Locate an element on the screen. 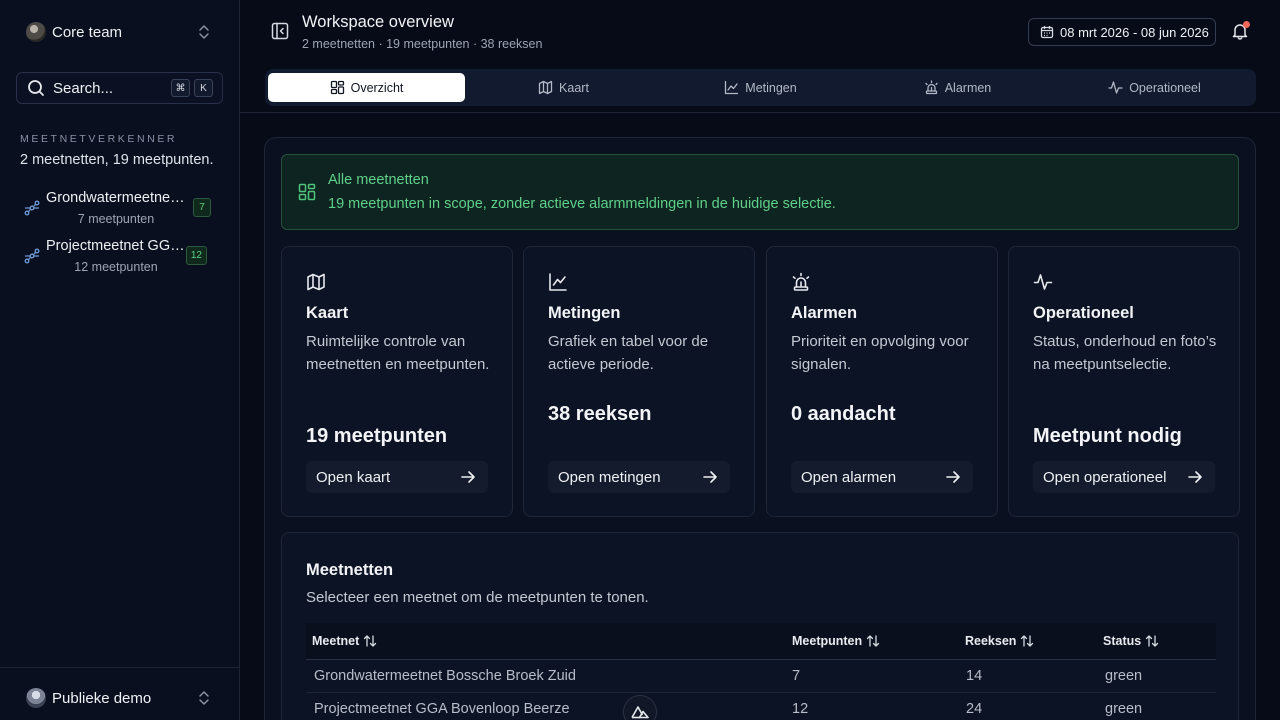  tab-kaart: Kaart is located at coordinates (563, 87).